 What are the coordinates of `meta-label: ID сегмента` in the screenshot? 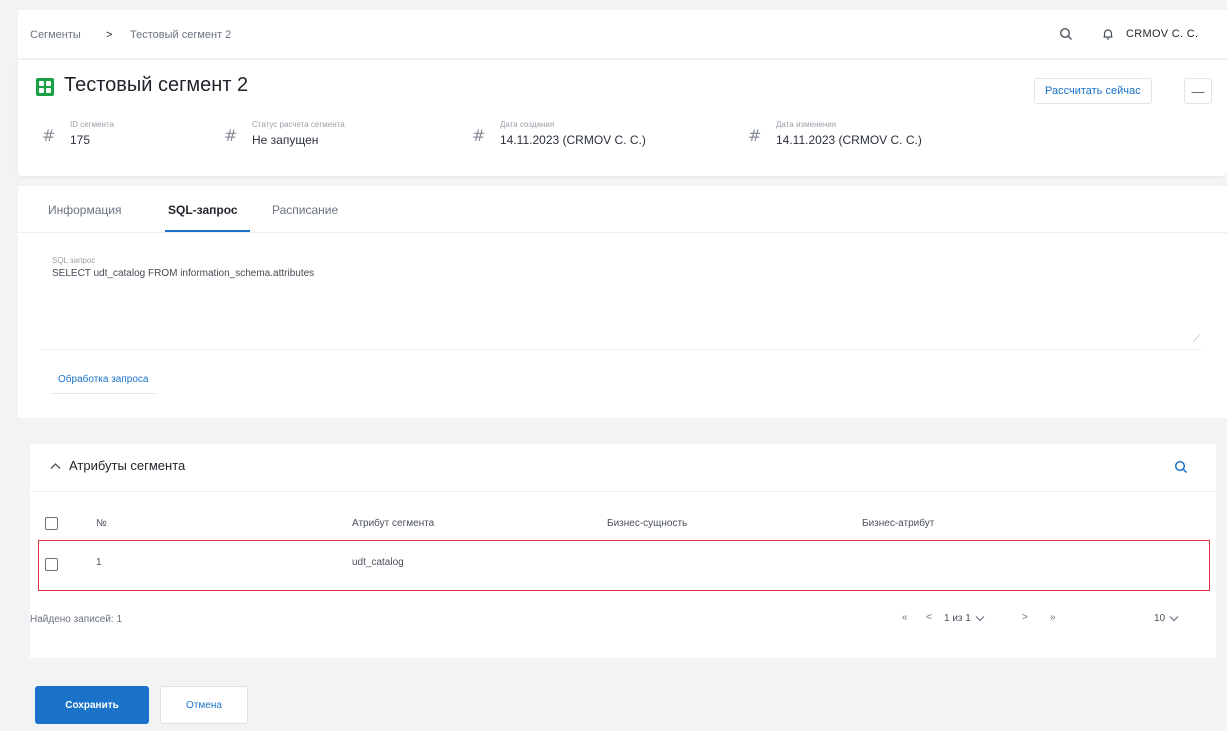 It's located at (92, 124).